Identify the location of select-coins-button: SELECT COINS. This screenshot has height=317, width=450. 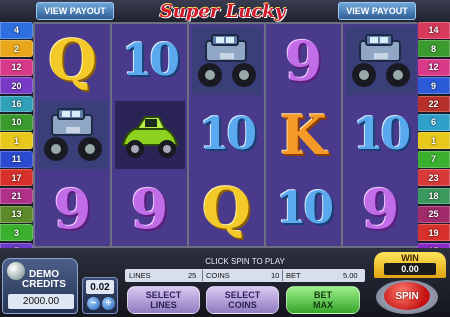
(242, 300).